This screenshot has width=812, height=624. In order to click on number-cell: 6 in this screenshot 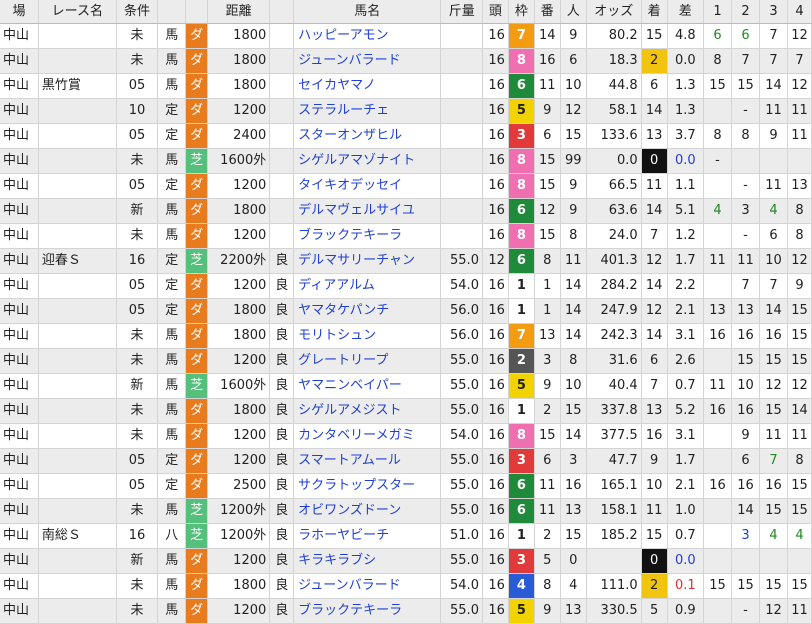, I will do `click(547, 461)`.